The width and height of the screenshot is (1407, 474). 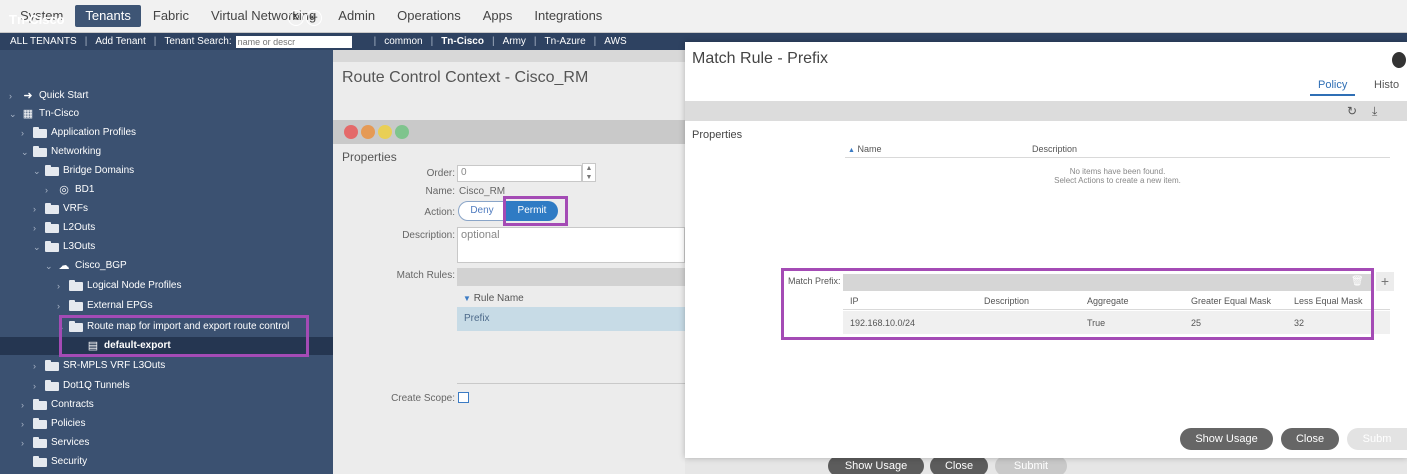 I want to click on tenant-link-common: common, so click(x=403, y=41).